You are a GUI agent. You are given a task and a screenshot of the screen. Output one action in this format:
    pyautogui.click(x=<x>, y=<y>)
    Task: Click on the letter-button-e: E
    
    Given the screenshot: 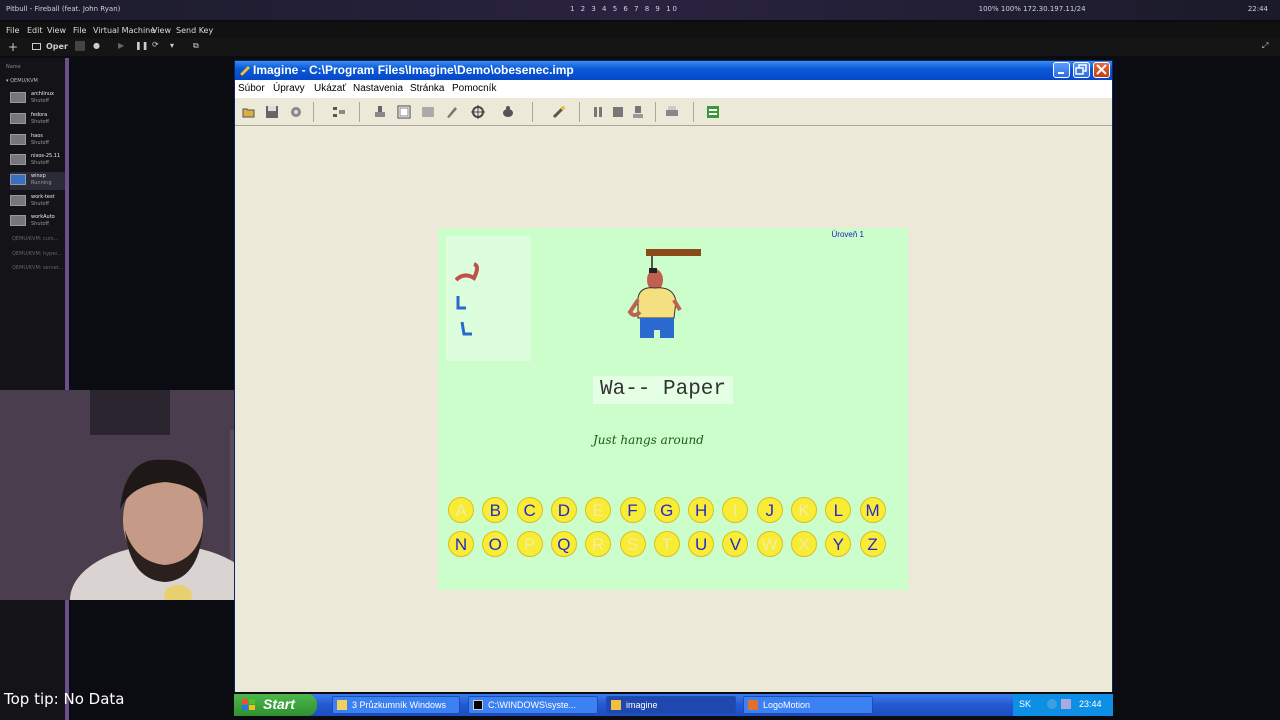 What is the action you would take?
    pyautogui.click(x=598, y=510)
    